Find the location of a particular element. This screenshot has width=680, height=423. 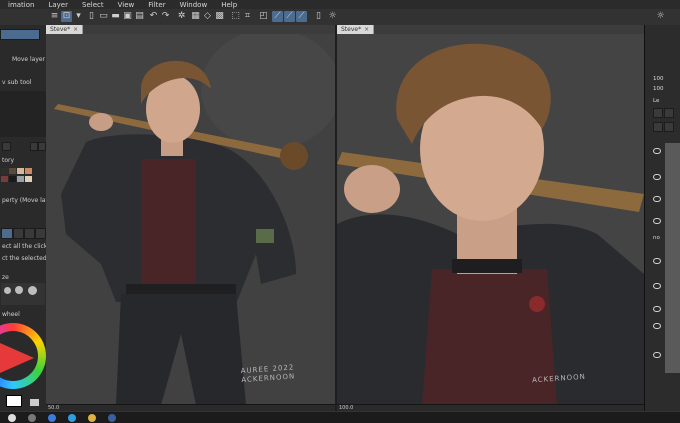

canvas-status-bar: 100.0 is located at coordinates (490, 407).